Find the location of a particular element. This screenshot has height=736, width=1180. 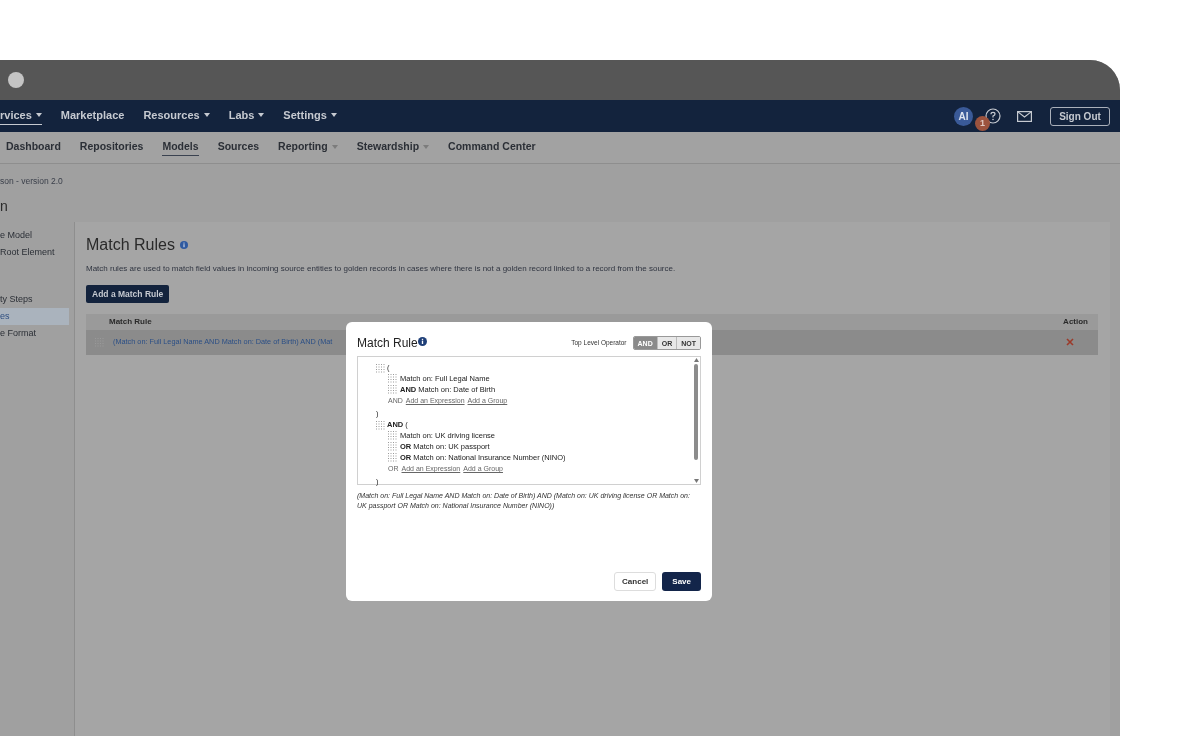

delete-icon is located at coordinates (1070, 342).